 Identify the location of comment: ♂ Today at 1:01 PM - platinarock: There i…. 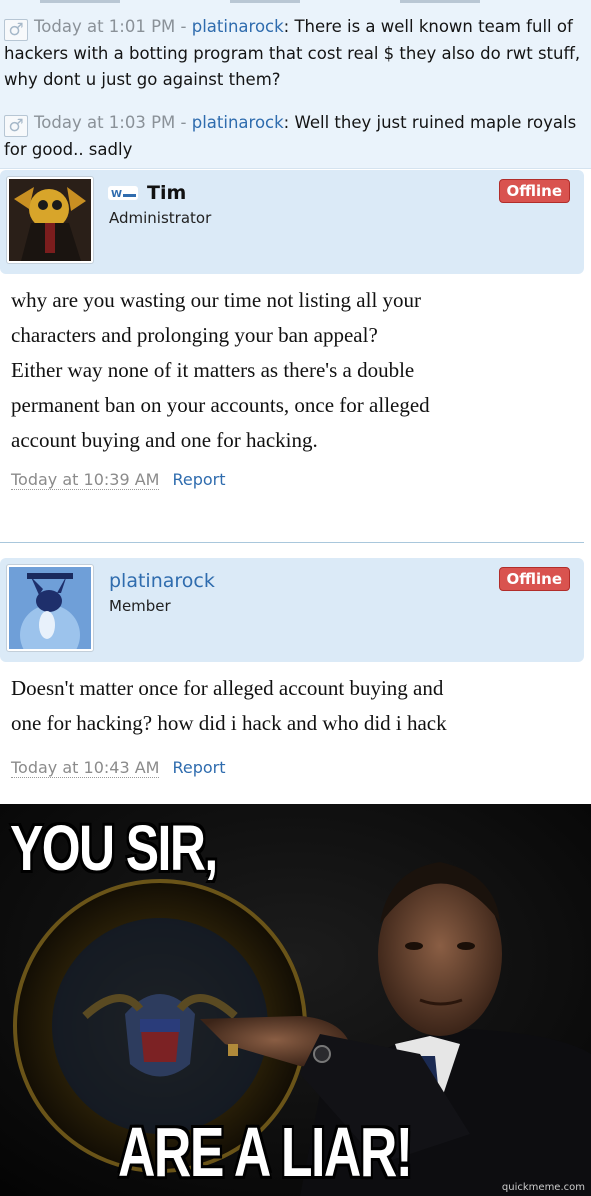
(294, 53).